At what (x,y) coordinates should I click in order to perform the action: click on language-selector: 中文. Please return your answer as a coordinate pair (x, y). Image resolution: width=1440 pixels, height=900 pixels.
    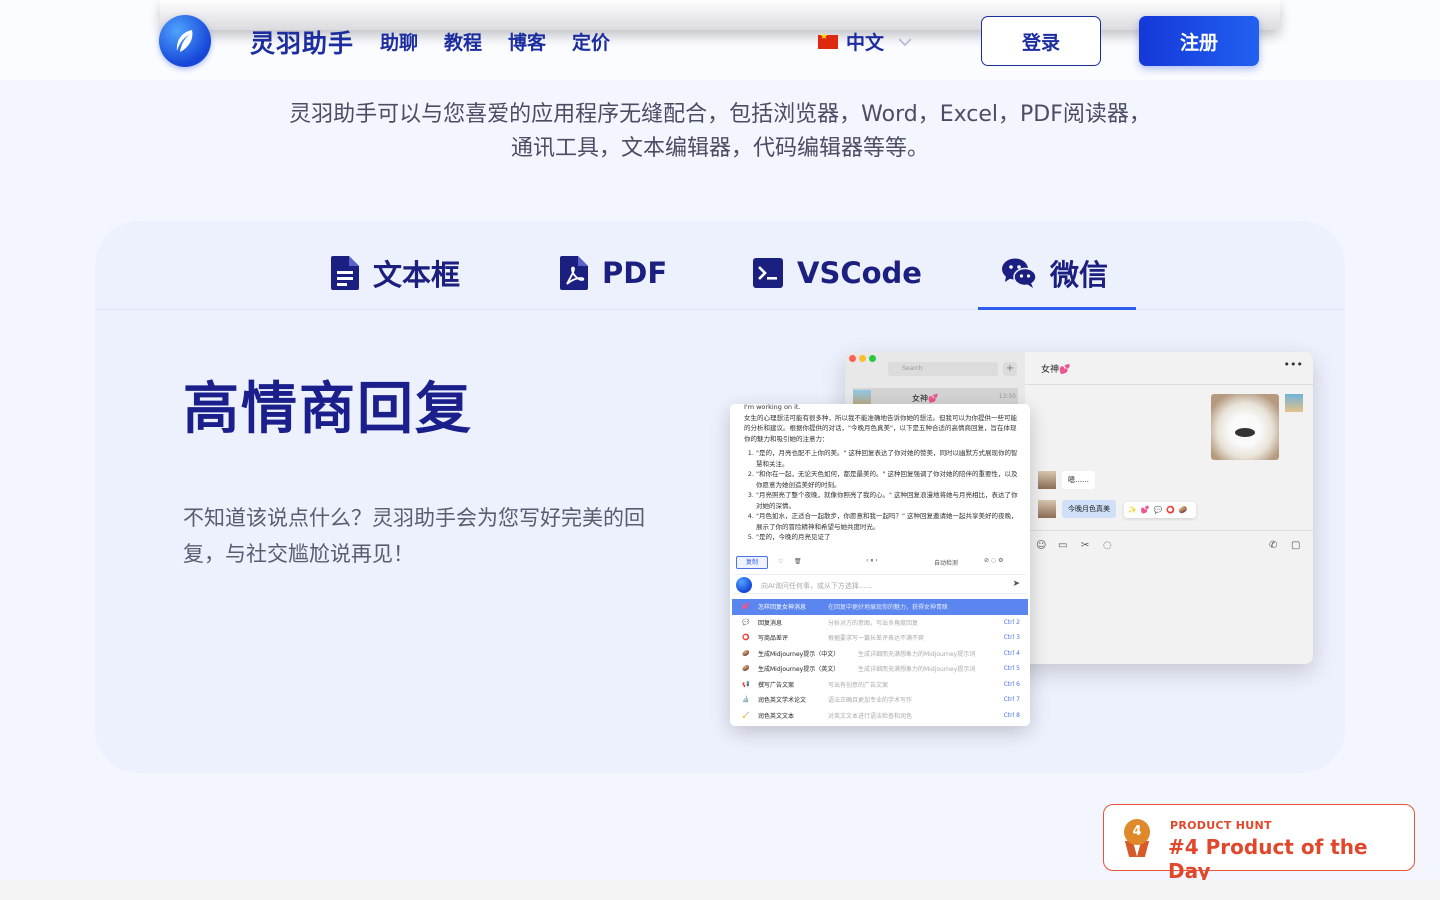
    Looking at the image, I should click on (865, 41).